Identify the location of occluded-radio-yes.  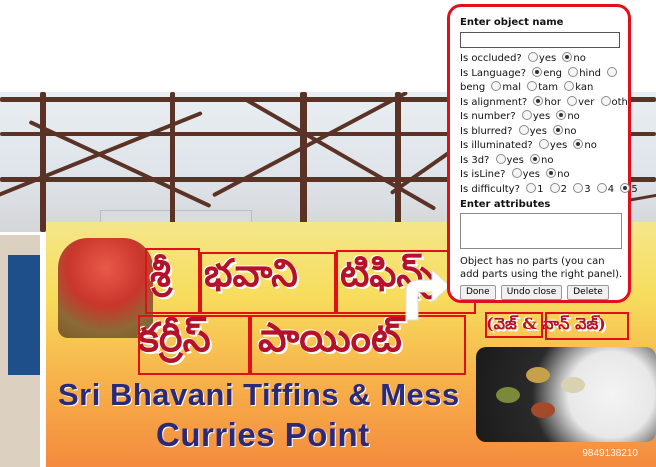
(532, 57).